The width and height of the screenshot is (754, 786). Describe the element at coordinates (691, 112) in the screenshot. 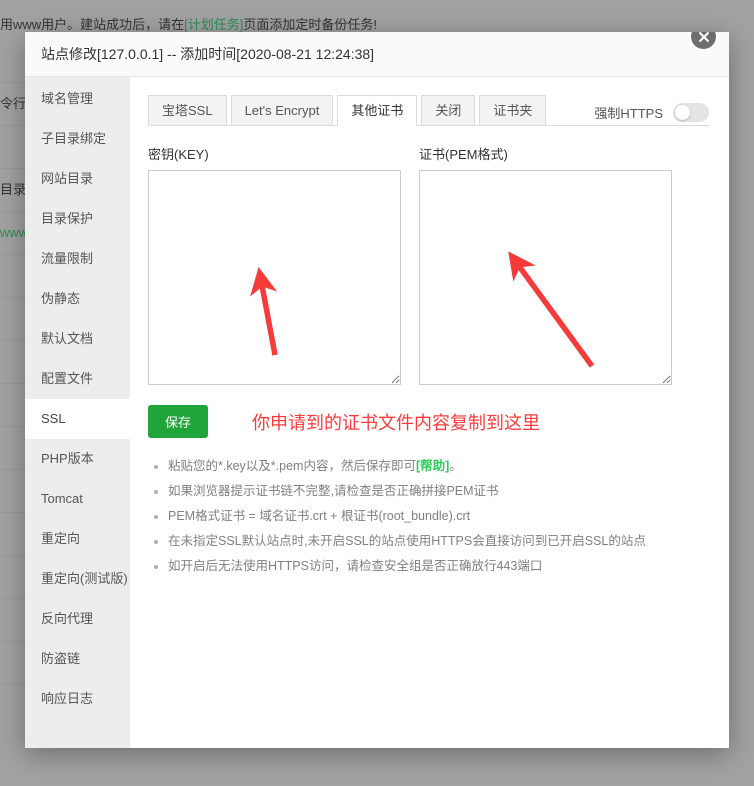

I see `force-https-toggle` at that location.